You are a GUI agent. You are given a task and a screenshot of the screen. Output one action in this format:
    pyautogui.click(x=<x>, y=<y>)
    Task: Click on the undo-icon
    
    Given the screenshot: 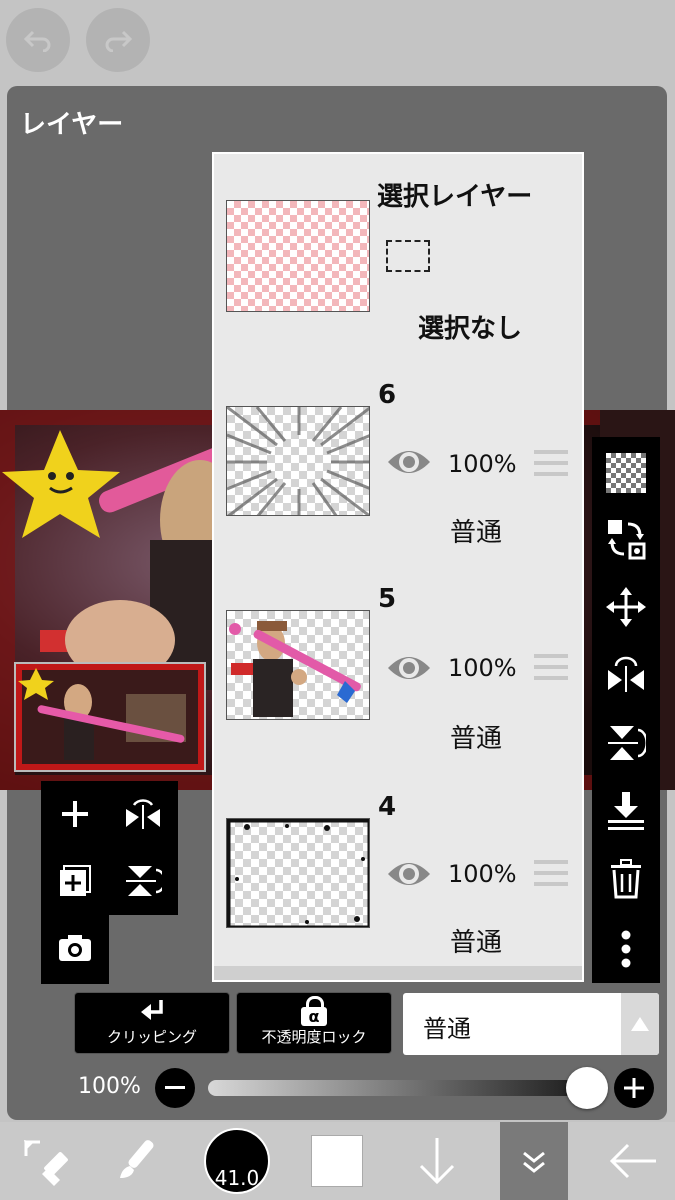 What is the action you would take?
    pyautogui.click(x=37, y=41)
    